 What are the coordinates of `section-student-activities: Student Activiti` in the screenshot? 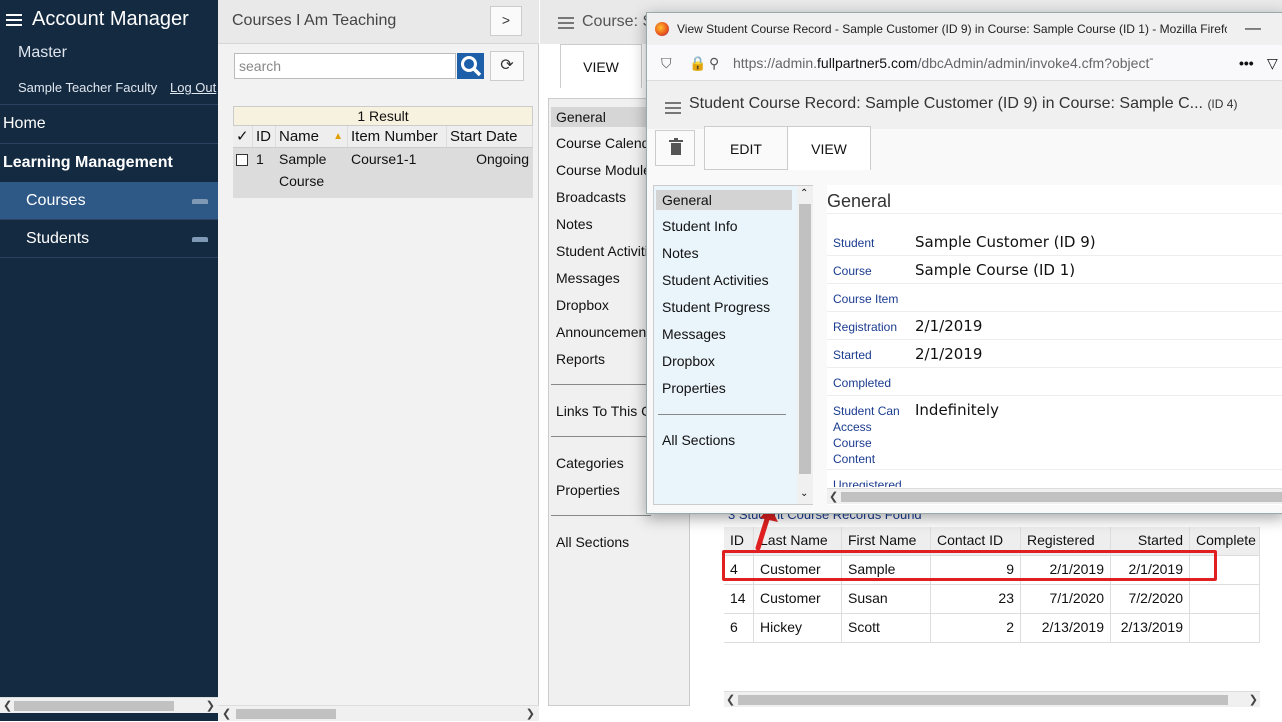 It's located at (602, 251).